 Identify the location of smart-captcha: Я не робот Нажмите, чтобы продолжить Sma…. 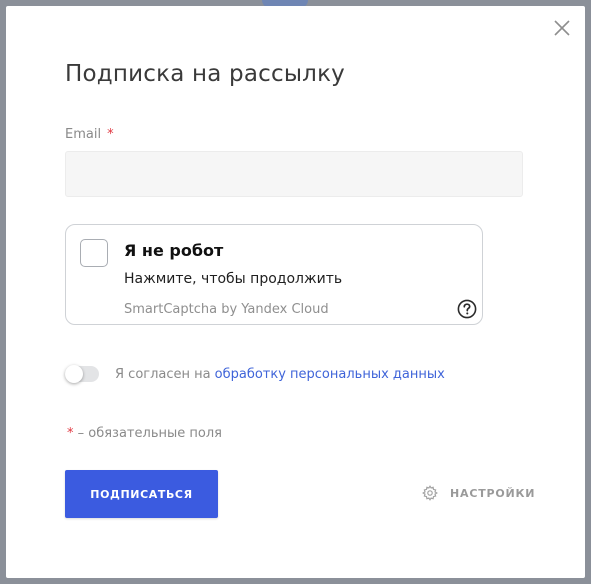
(274, 274).